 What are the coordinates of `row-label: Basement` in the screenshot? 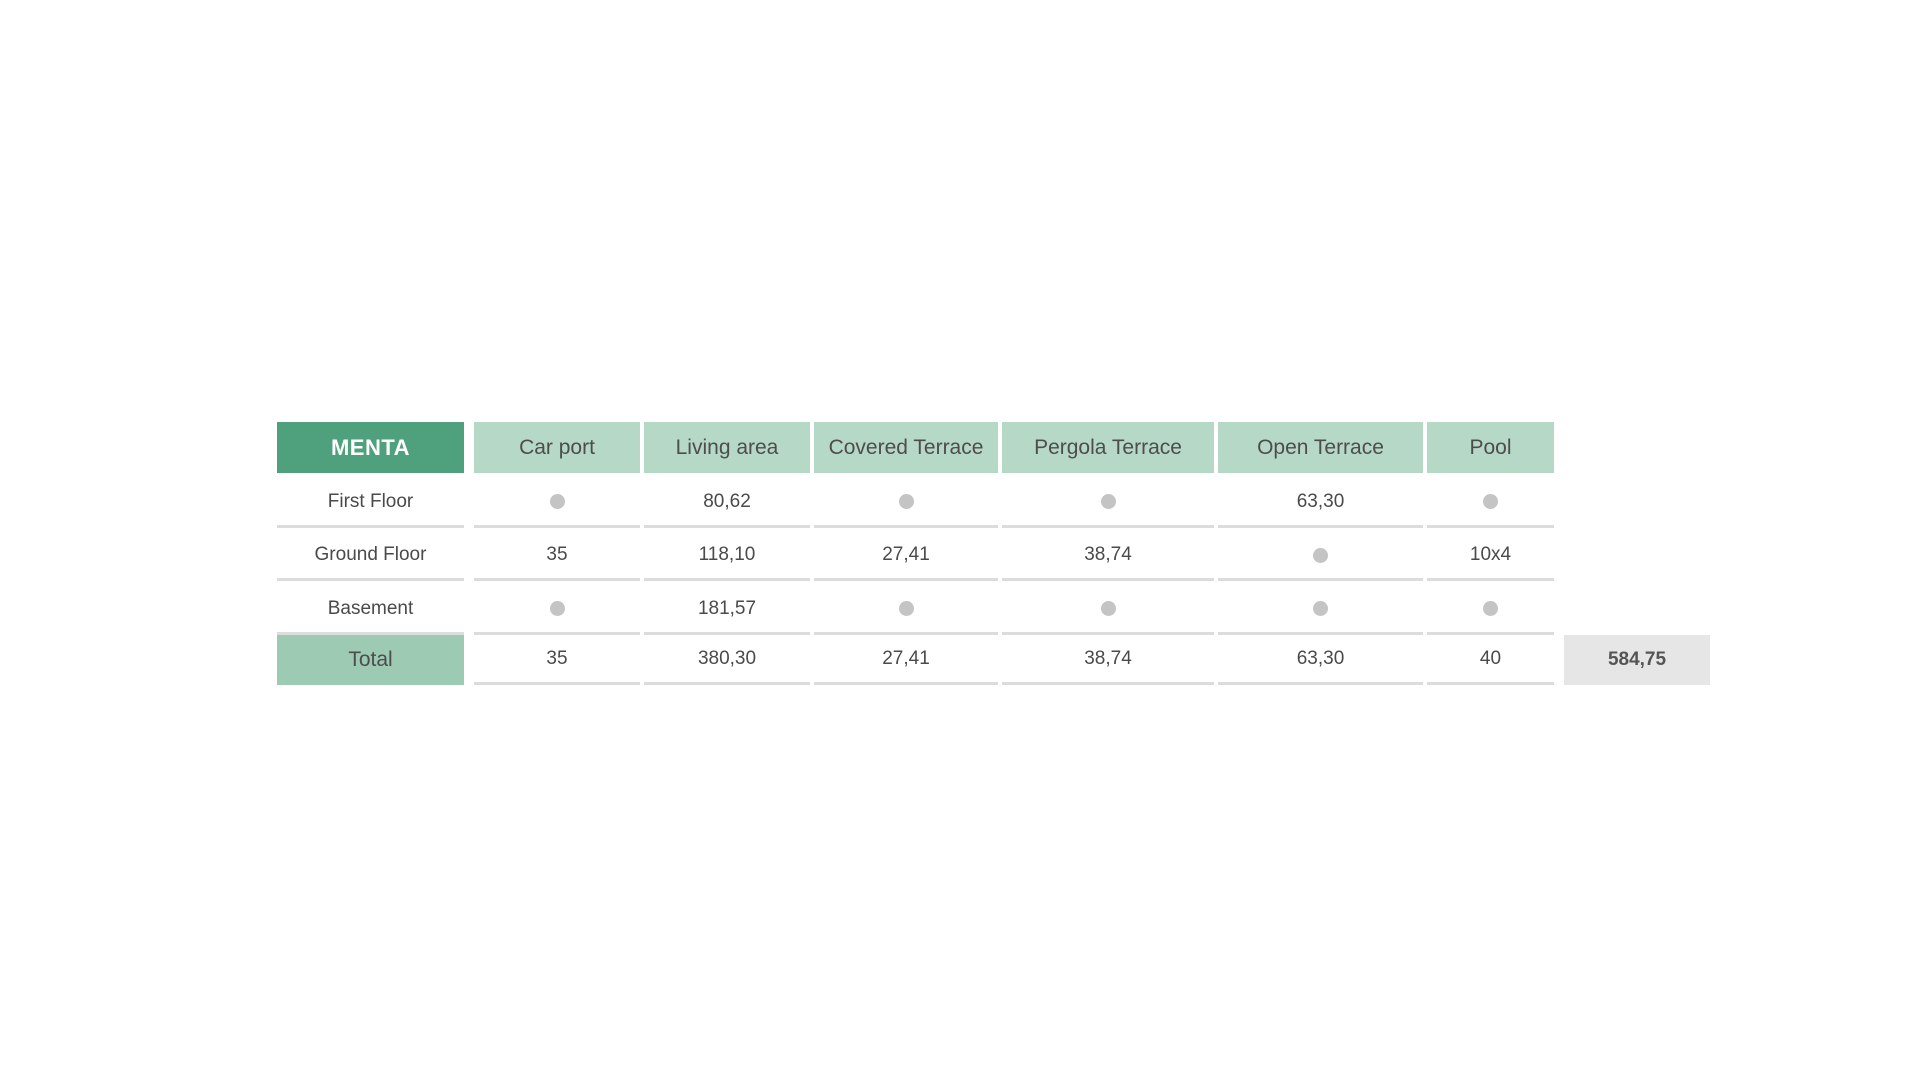 It's located at (370, 610).